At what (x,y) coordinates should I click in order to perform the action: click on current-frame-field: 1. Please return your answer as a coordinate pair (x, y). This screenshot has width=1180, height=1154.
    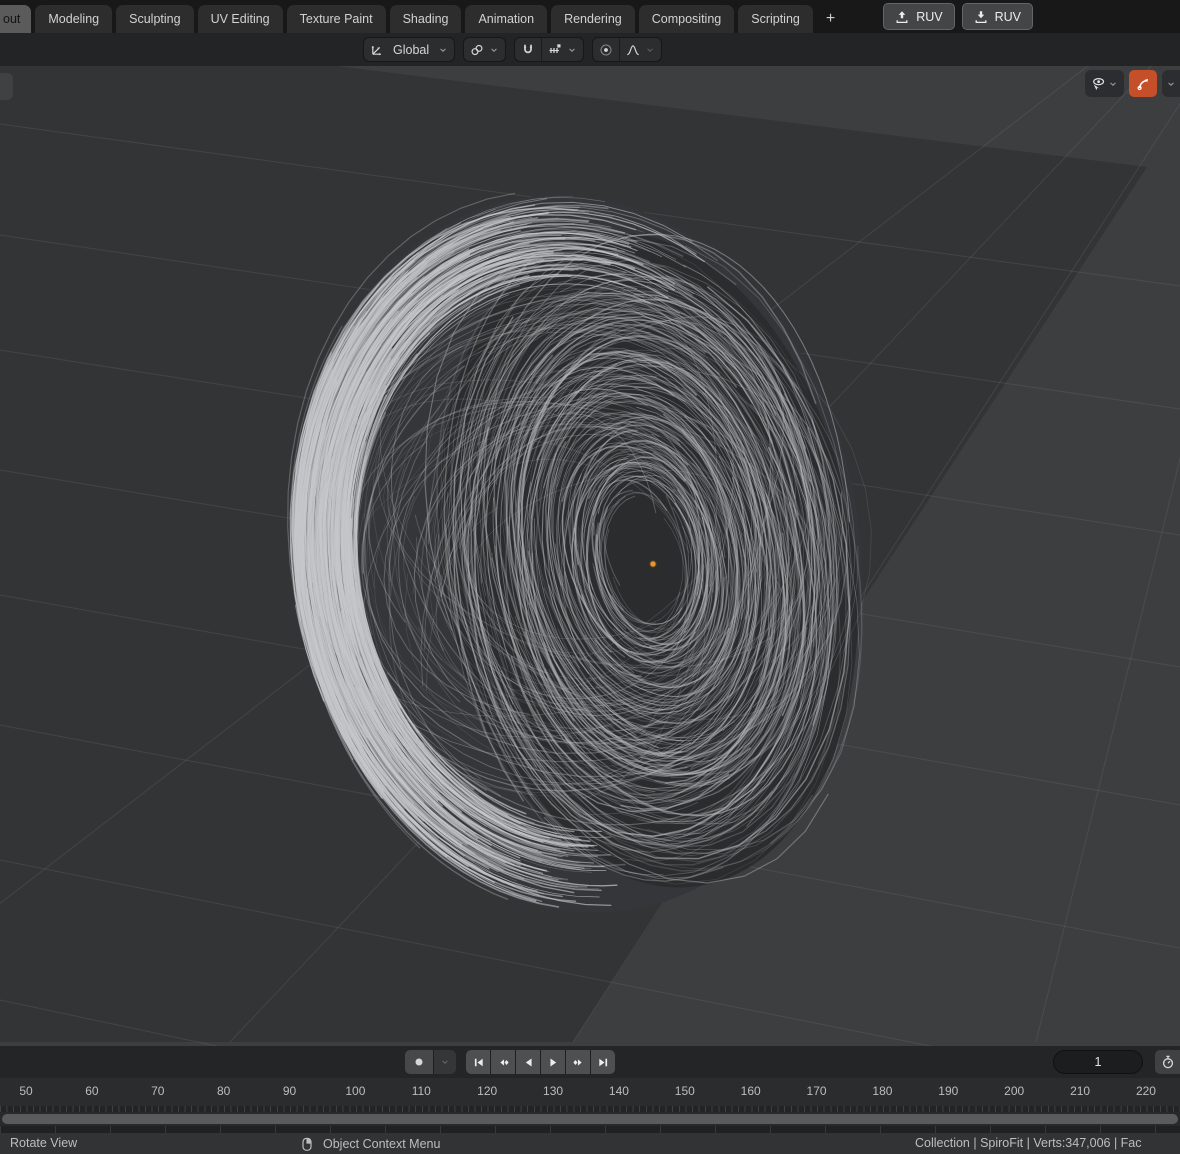
    Looking at the image, I should click on (1098, 1062).